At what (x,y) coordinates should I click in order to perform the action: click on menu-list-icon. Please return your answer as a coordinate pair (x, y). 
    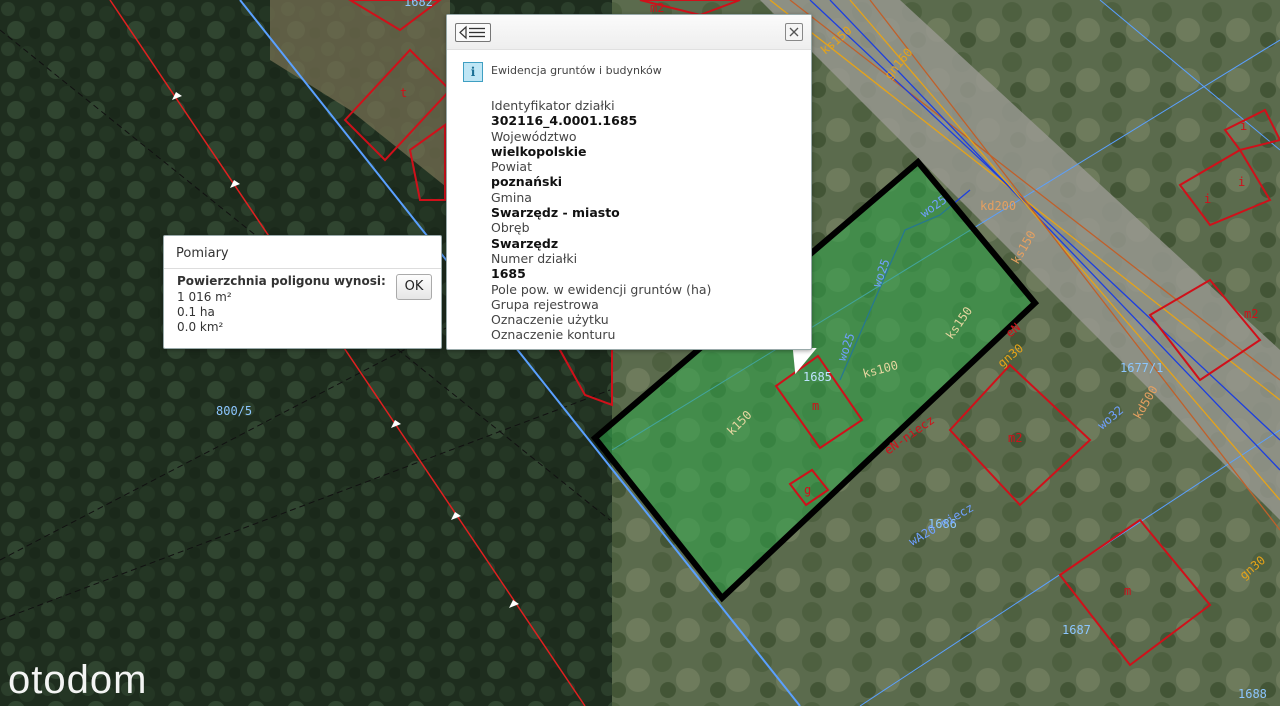
    Looking at the image, I should click on (472, 32).